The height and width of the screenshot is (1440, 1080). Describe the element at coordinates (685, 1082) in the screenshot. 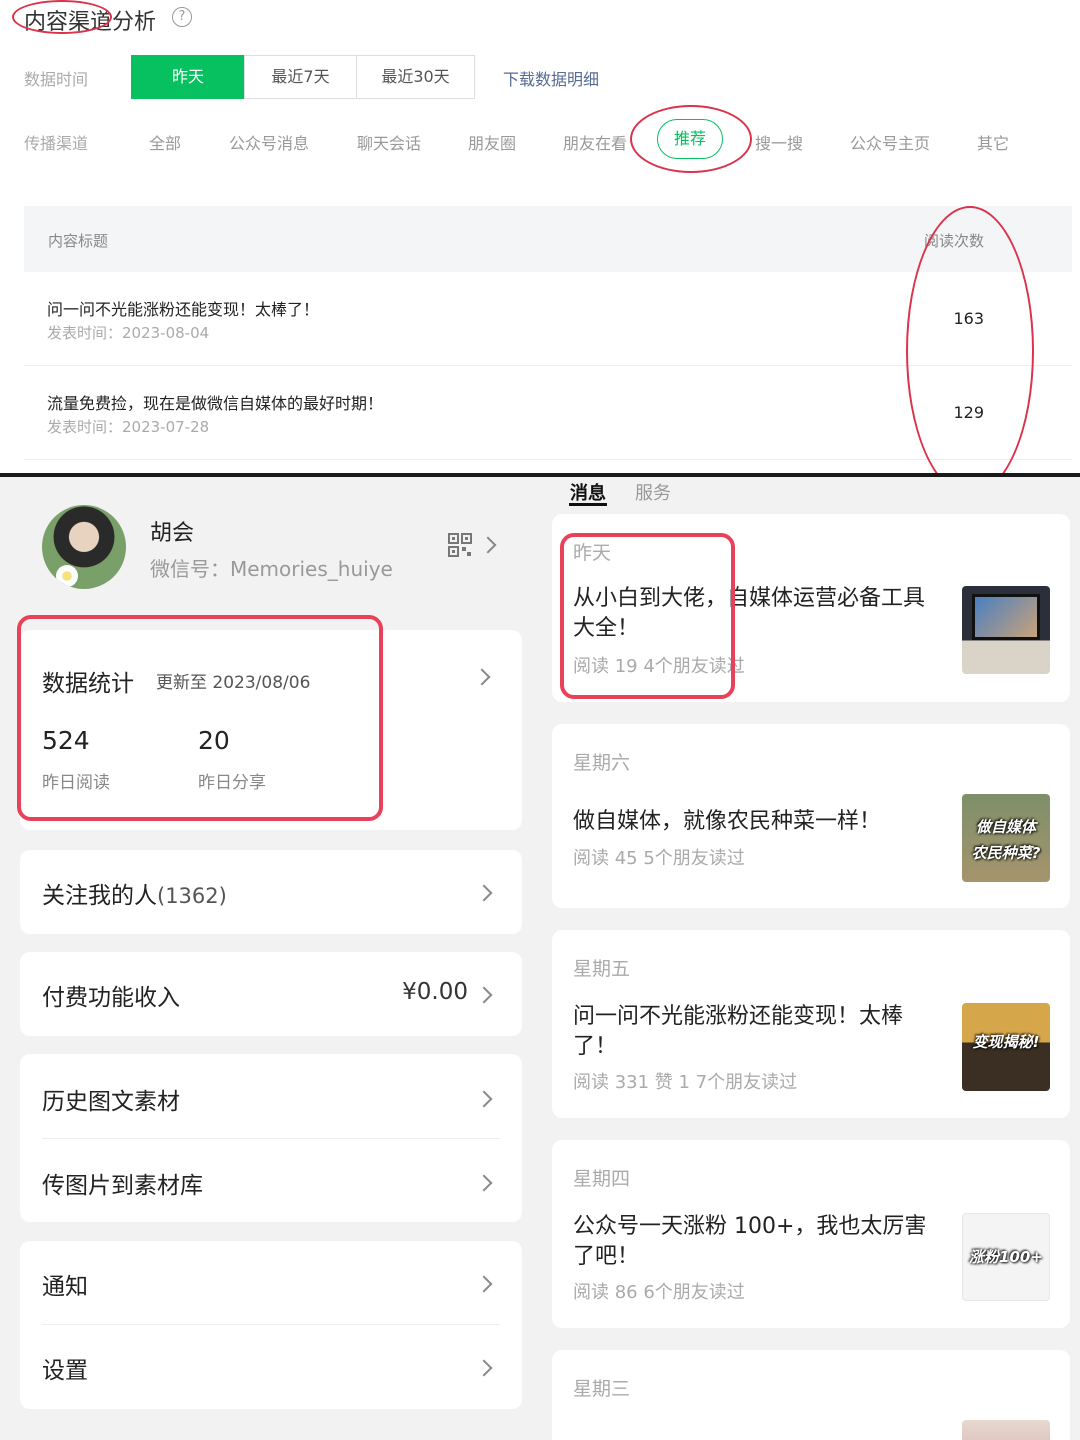

I see `message-meta: 阅读 331 赞 1 7个朋友读过` at that location.